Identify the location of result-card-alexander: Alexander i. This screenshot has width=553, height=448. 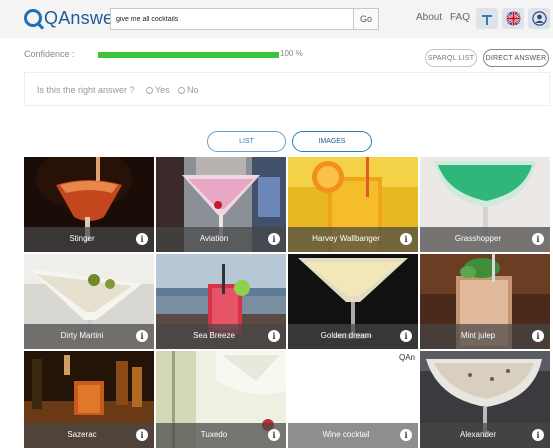
(485, 399).